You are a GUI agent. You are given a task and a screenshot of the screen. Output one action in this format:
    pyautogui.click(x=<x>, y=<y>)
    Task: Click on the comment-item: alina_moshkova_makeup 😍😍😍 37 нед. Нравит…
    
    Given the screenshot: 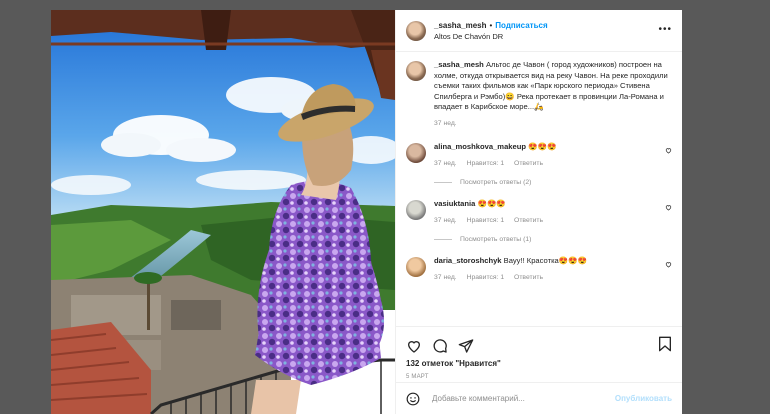 What is the action you would take?
    pyautogui.click(x=539, y=155)
    